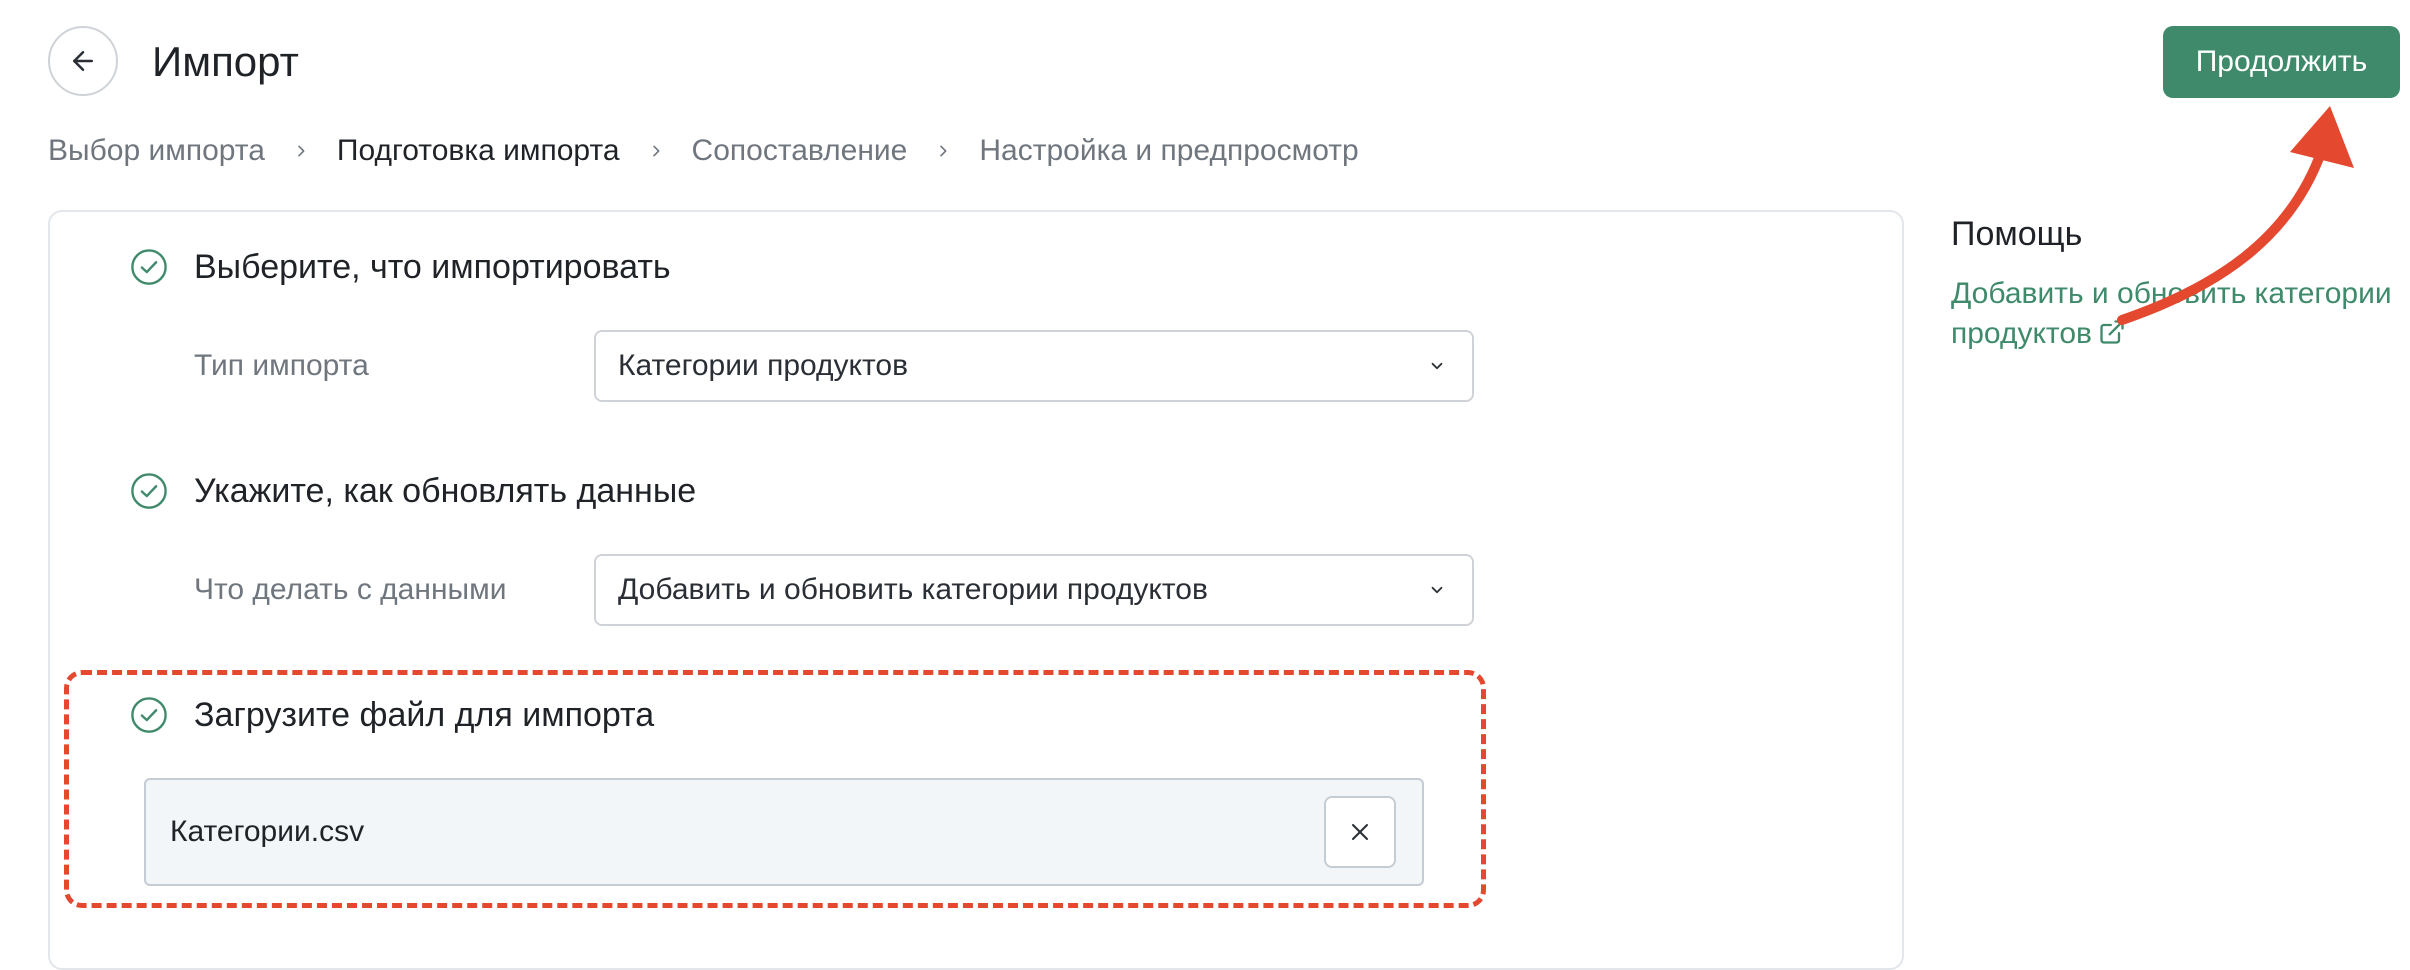  I want to click on step-title-upload: Загрузите файл для импорта, so click(424, 715).